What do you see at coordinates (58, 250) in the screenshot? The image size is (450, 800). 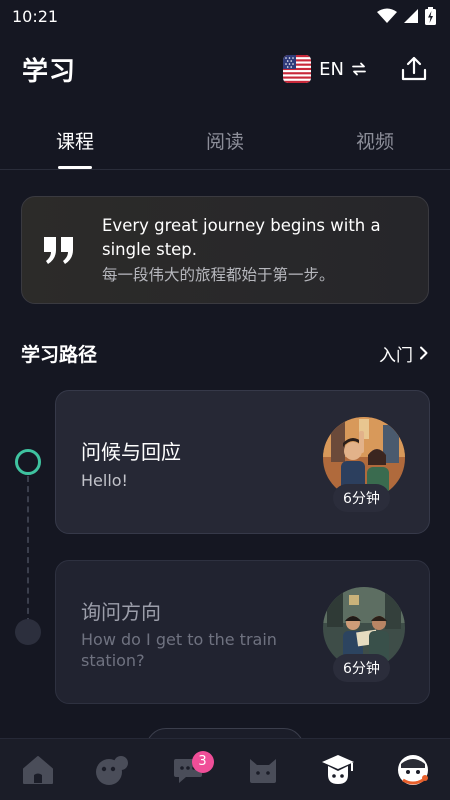 I see `quote-mark-icon` at bounding box center [58, 250].